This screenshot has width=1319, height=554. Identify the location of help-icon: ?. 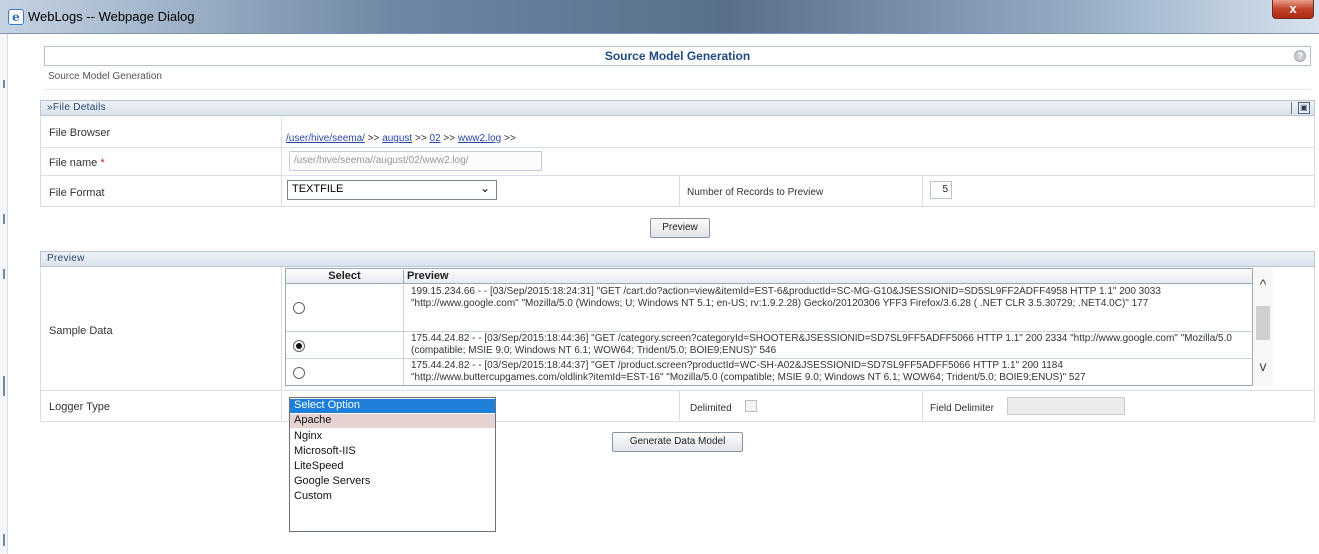
(1300, 56).